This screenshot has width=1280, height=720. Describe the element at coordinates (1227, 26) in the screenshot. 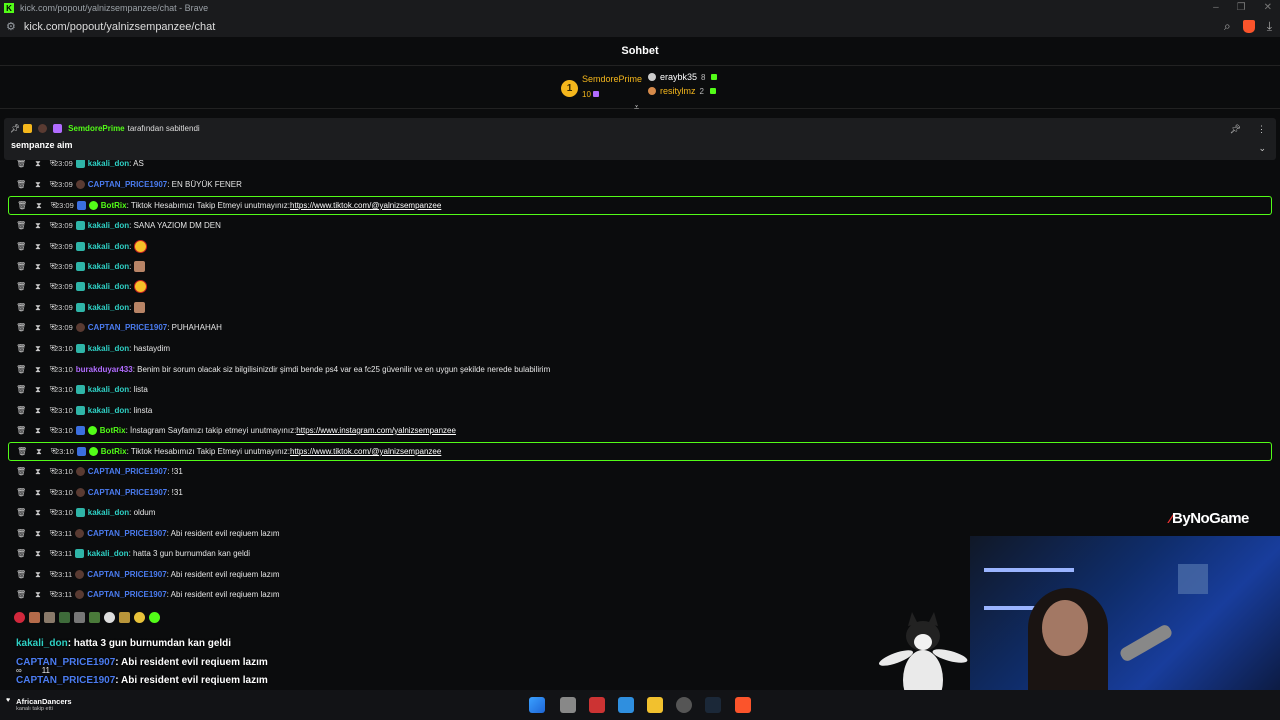

I see `zoom-icon: ⌕` at that location.